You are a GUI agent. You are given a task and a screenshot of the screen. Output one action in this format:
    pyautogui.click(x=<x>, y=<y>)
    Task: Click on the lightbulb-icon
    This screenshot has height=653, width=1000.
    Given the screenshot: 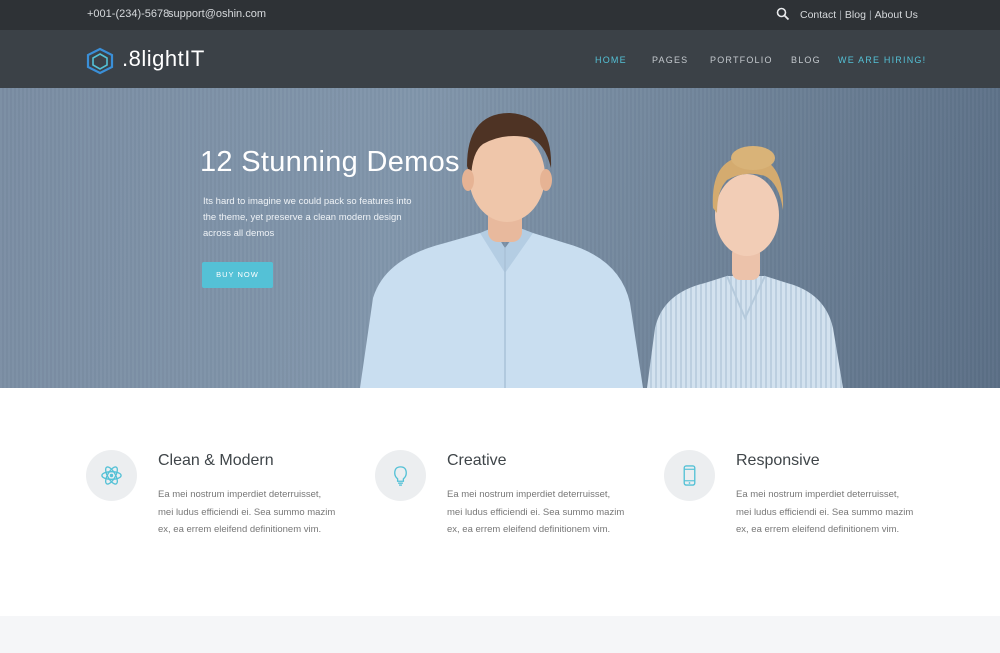 What is the action you would take?
    pyautogui.click(x=400, y=476)
    